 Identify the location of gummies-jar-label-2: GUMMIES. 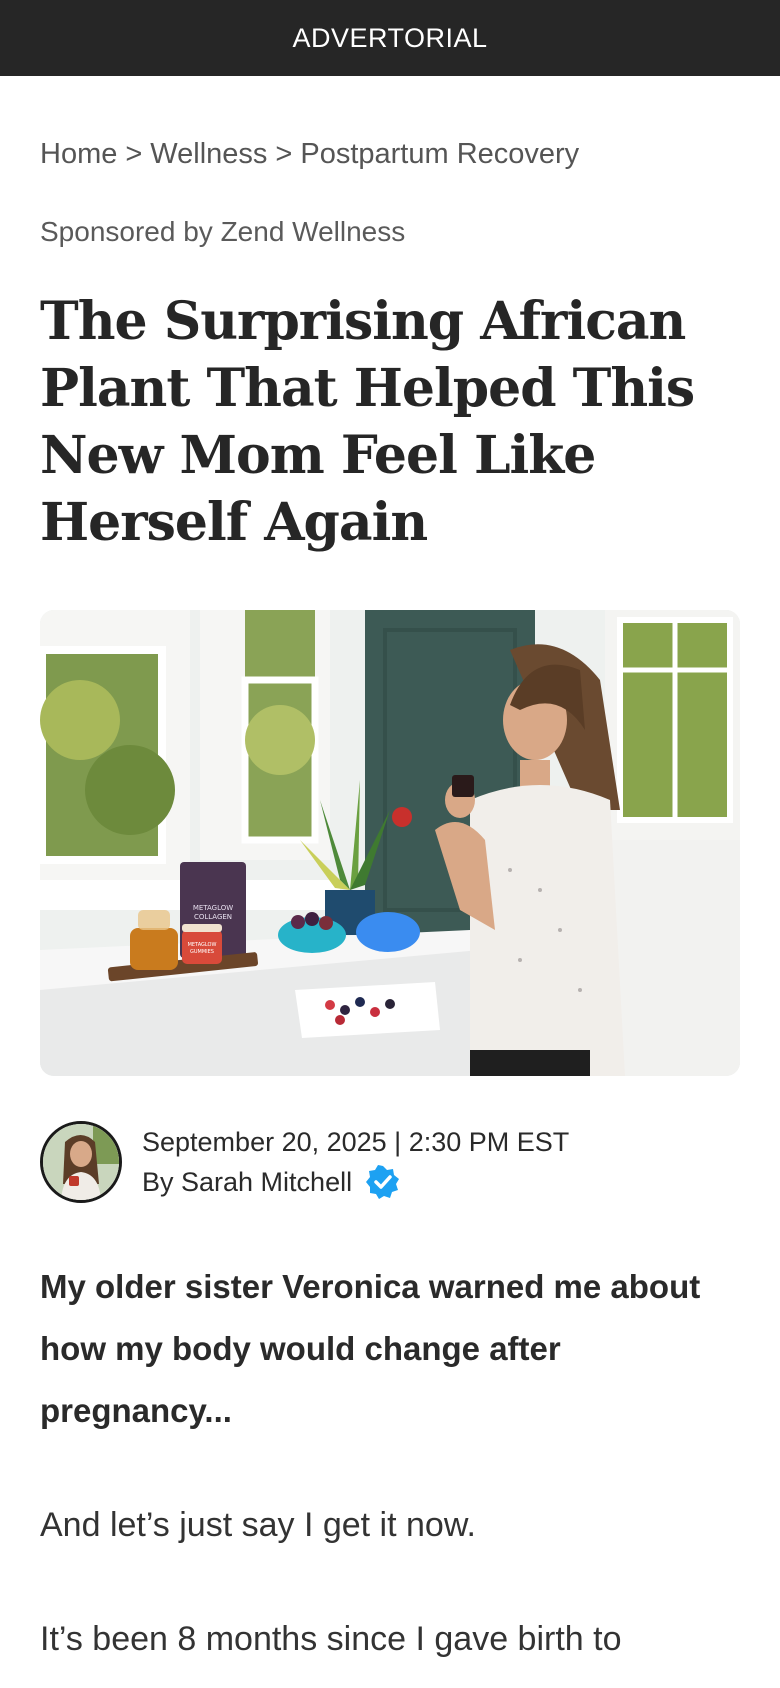
(202, 952).